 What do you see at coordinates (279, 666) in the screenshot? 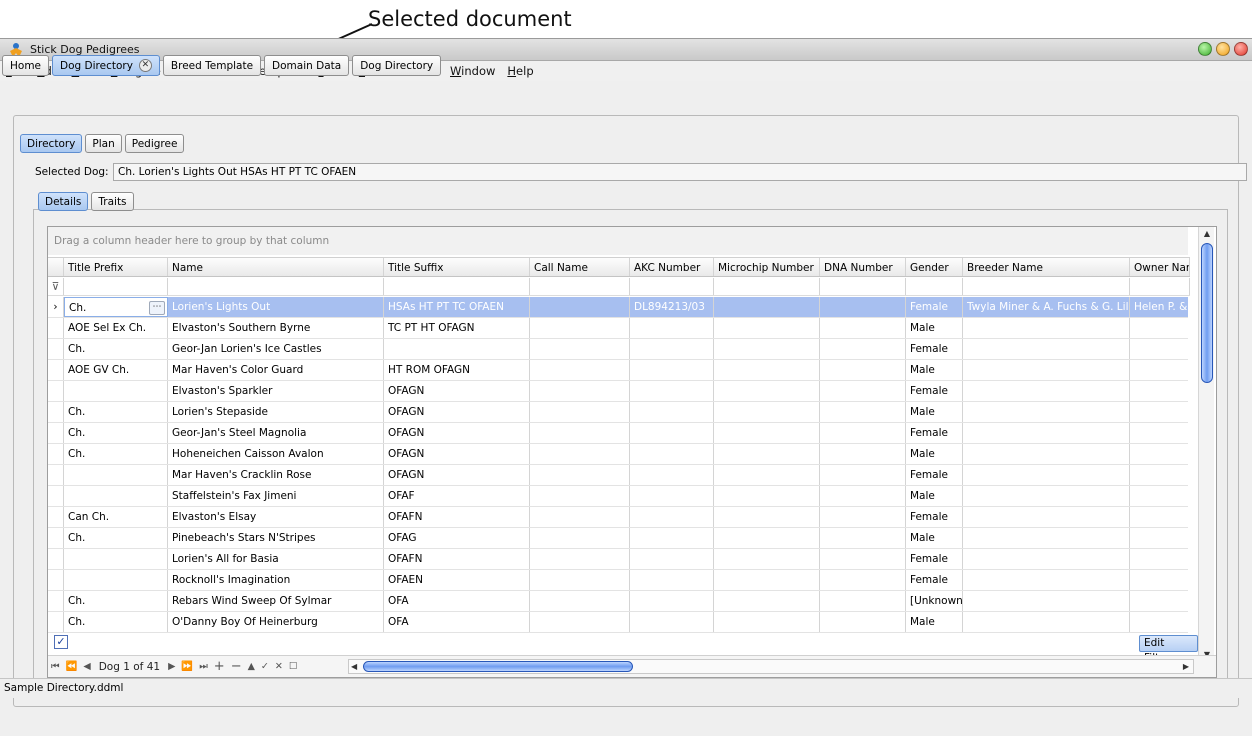
I see `cancel-edit-icon: ✕` at bounding box center [279, 666].